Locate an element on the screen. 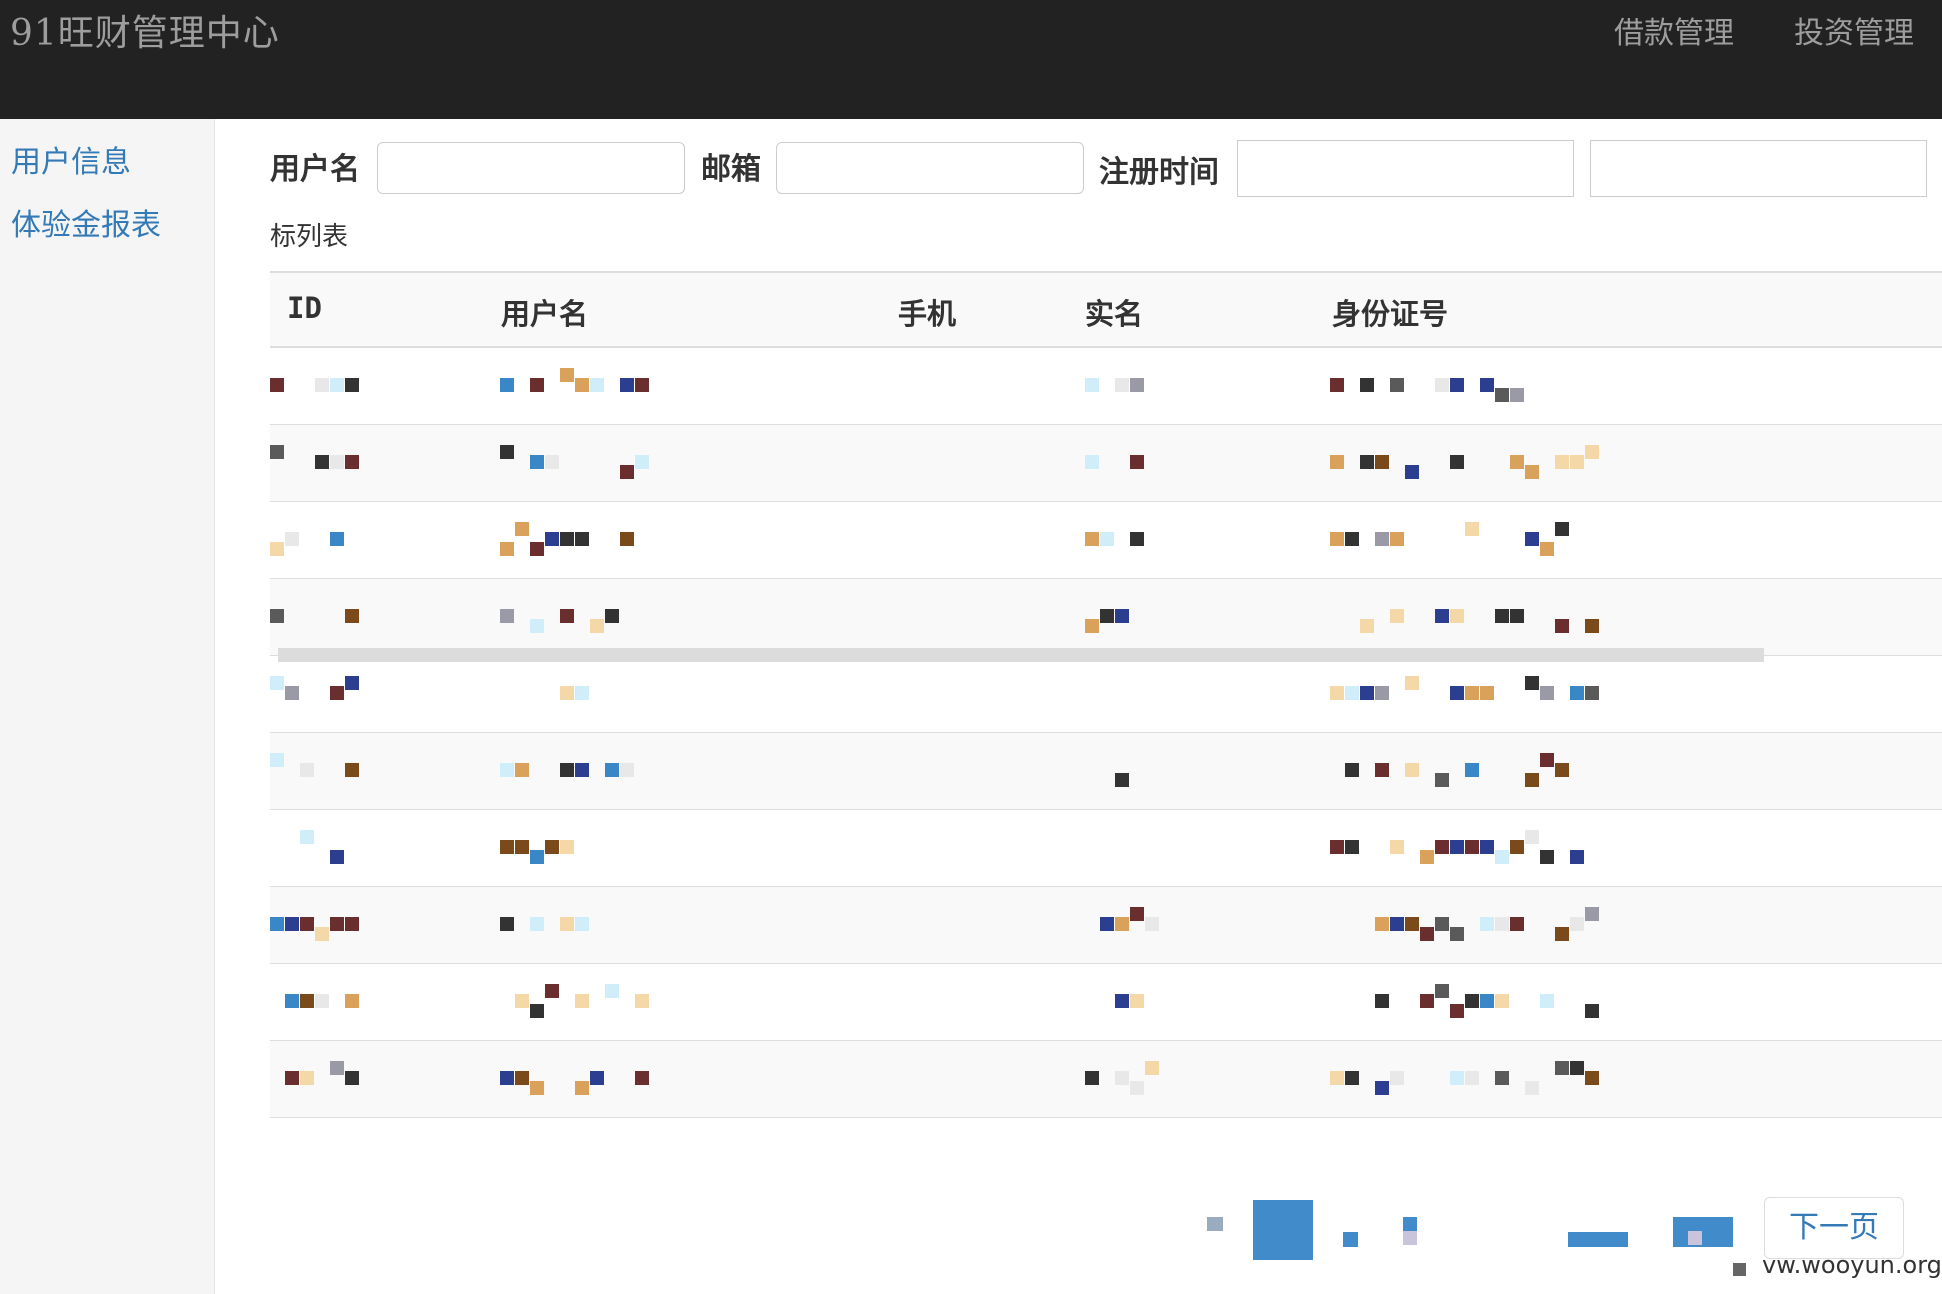 The width and height of the screenshot is (1942, 1294). sidebar: 用户信息 体验金报表 is located at coordinates (107, 706).